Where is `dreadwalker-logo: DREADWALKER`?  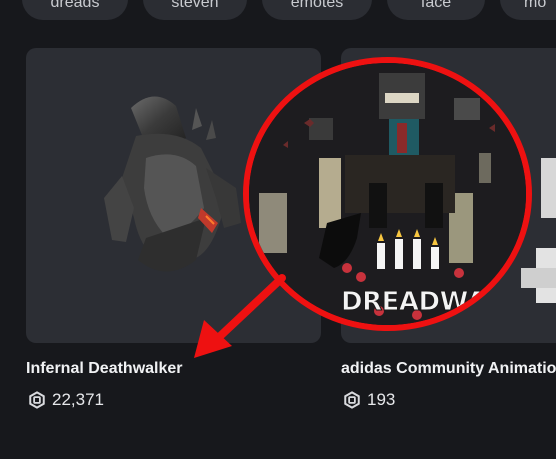 dreadwalker-logo: DREADWALKER is located at coordinates (433, 302).